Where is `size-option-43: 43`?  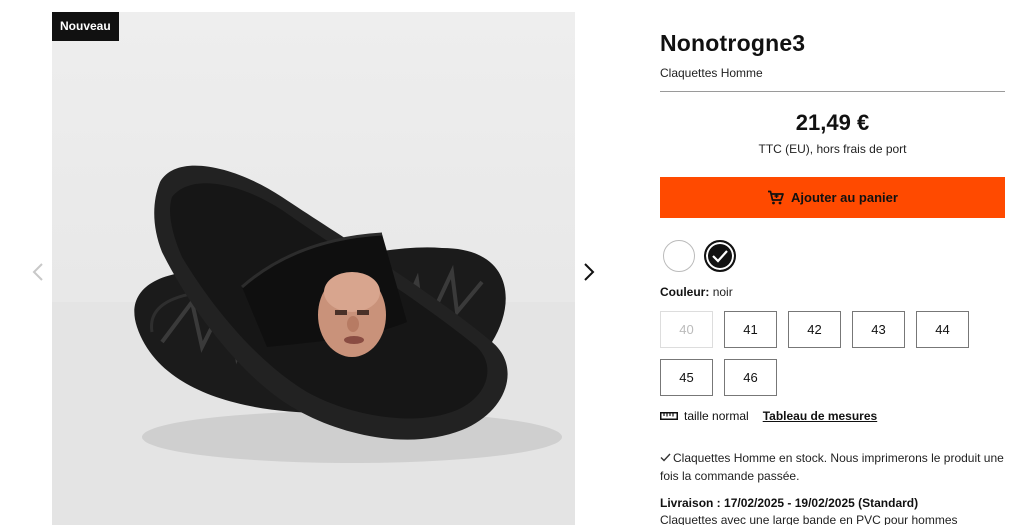
size-option-43: 43 is located at coordinates (878, 329).